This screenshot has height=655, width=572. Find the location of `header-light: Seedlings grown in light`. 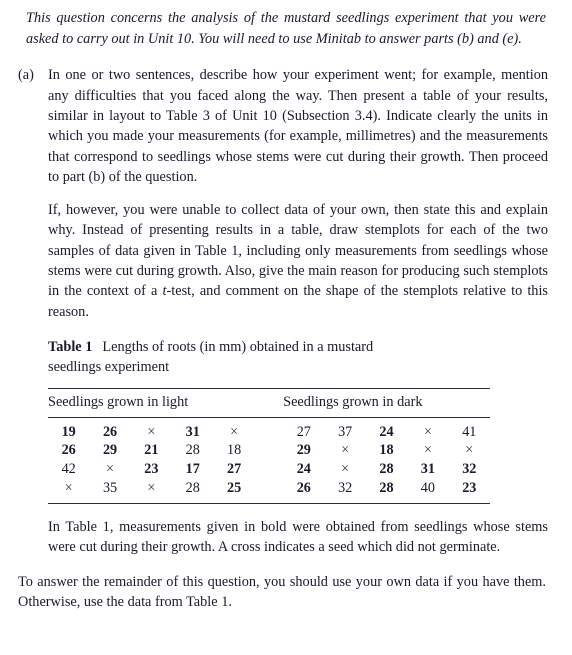

header-light: Seedlings grown in light is located at coordinates (151, 402).